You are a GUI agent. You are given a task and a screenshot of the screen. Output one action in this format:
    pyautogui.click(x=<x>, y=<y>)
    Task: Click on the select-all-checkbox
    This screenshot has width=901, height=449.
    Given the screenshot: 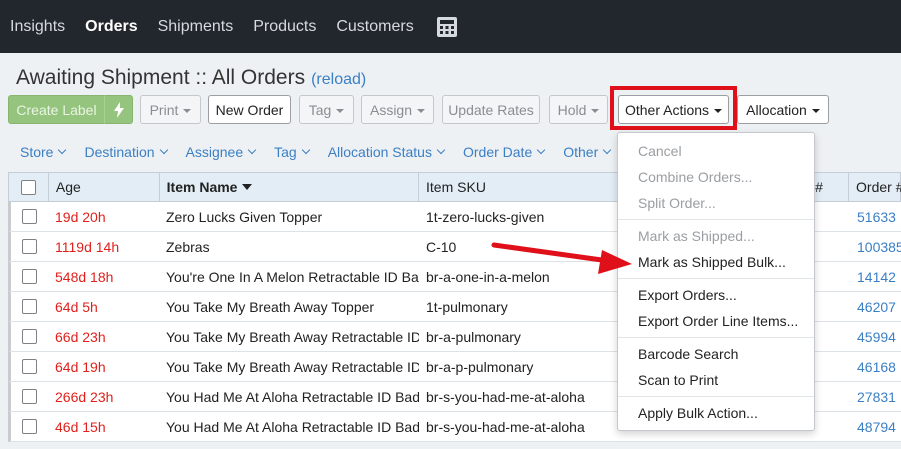 What is the action you would take?
    pyautogui.click(x=28, y=187)
    